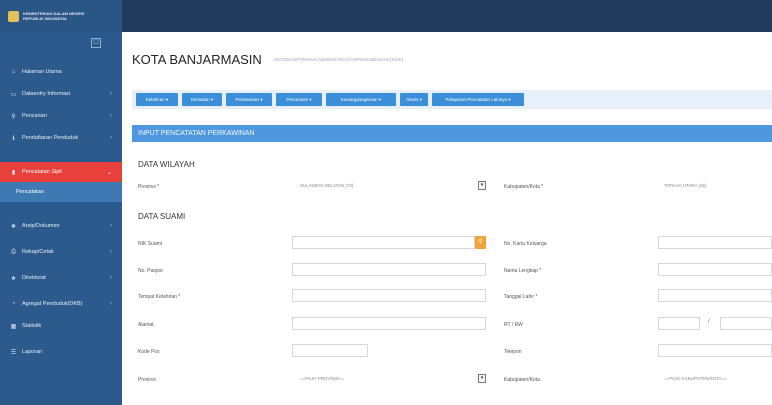  What do you see at coordinates (521, 297) in the screenshot?
I see `tanggal-lahir-label: Tanggal Lahir *` at bounding box center [521, 297].